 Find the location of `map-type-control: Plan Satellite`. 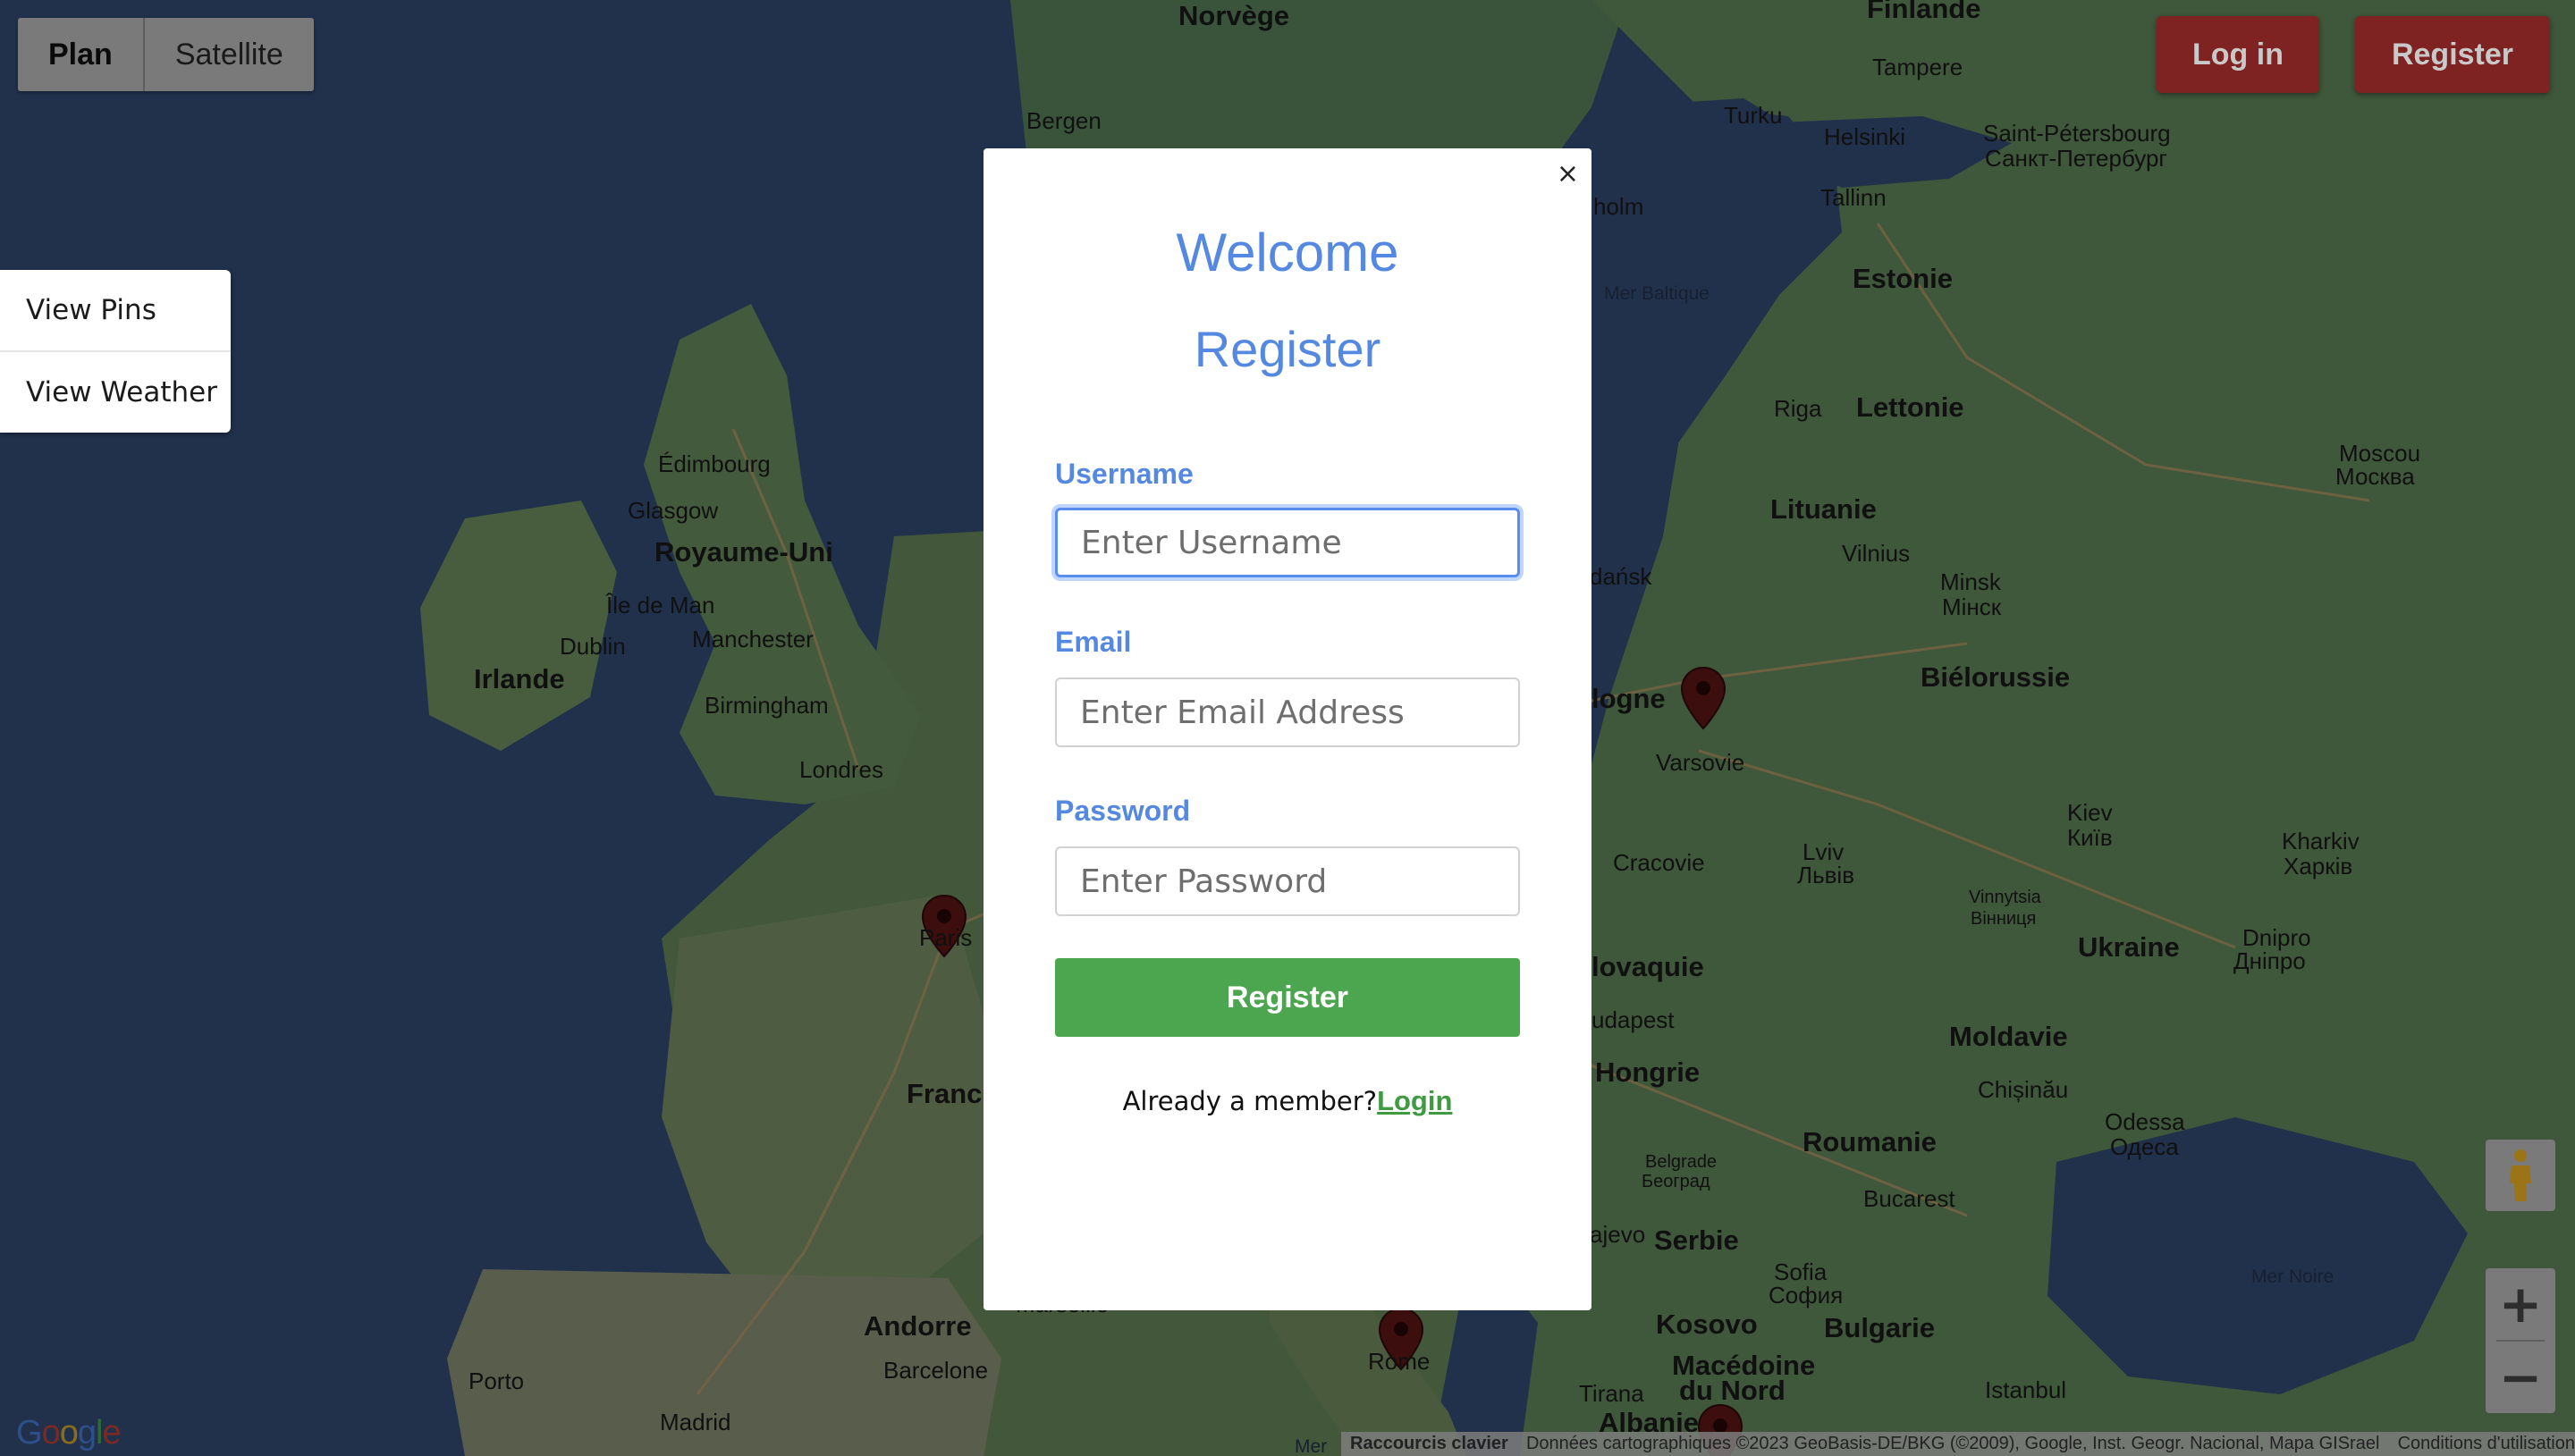

map-type-control: Plan Satellite is located at coordinates (166, 54).